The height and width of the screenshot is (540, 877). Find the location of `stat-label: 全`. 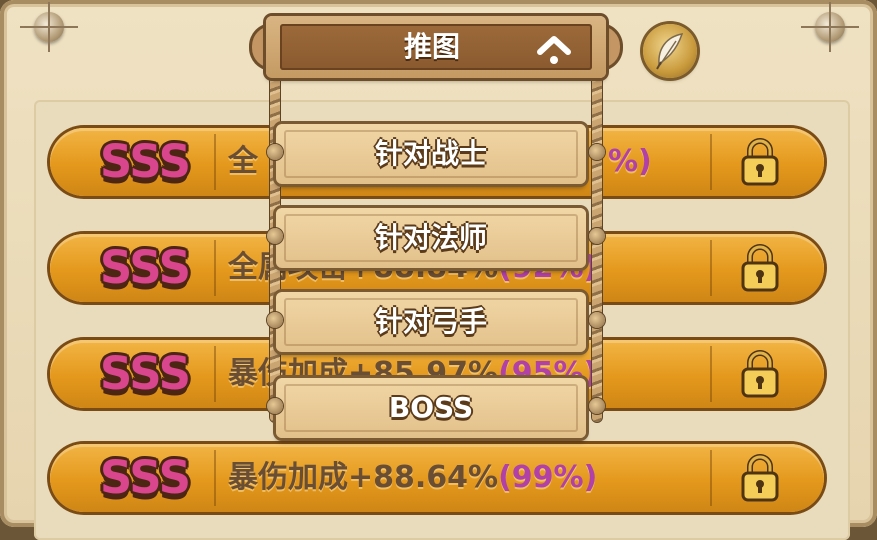

stat-label: 全 is located at coordinates (243, 161).